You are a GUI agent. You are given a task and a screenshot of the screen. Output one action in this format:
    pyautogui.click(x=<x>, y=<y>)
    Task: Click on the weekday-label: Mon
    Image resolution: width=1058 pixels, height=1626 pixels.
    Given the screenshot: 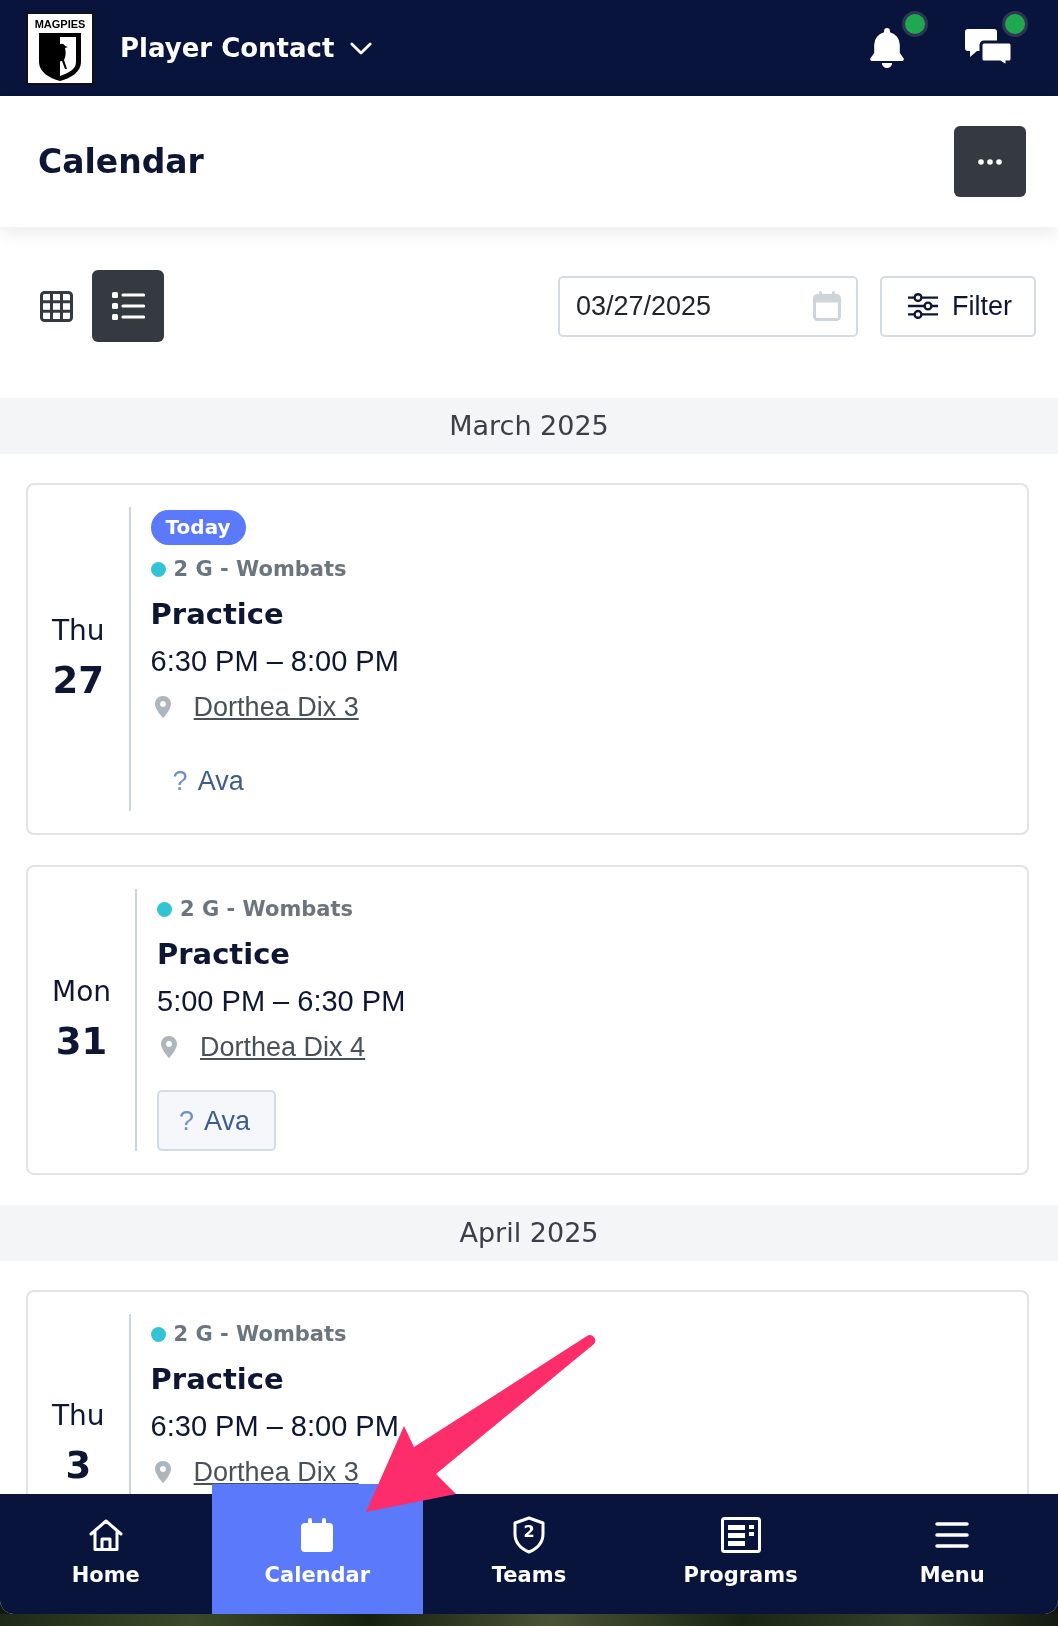 What is the action you would take?
    pyautogui.click(x=82, y=992)
    